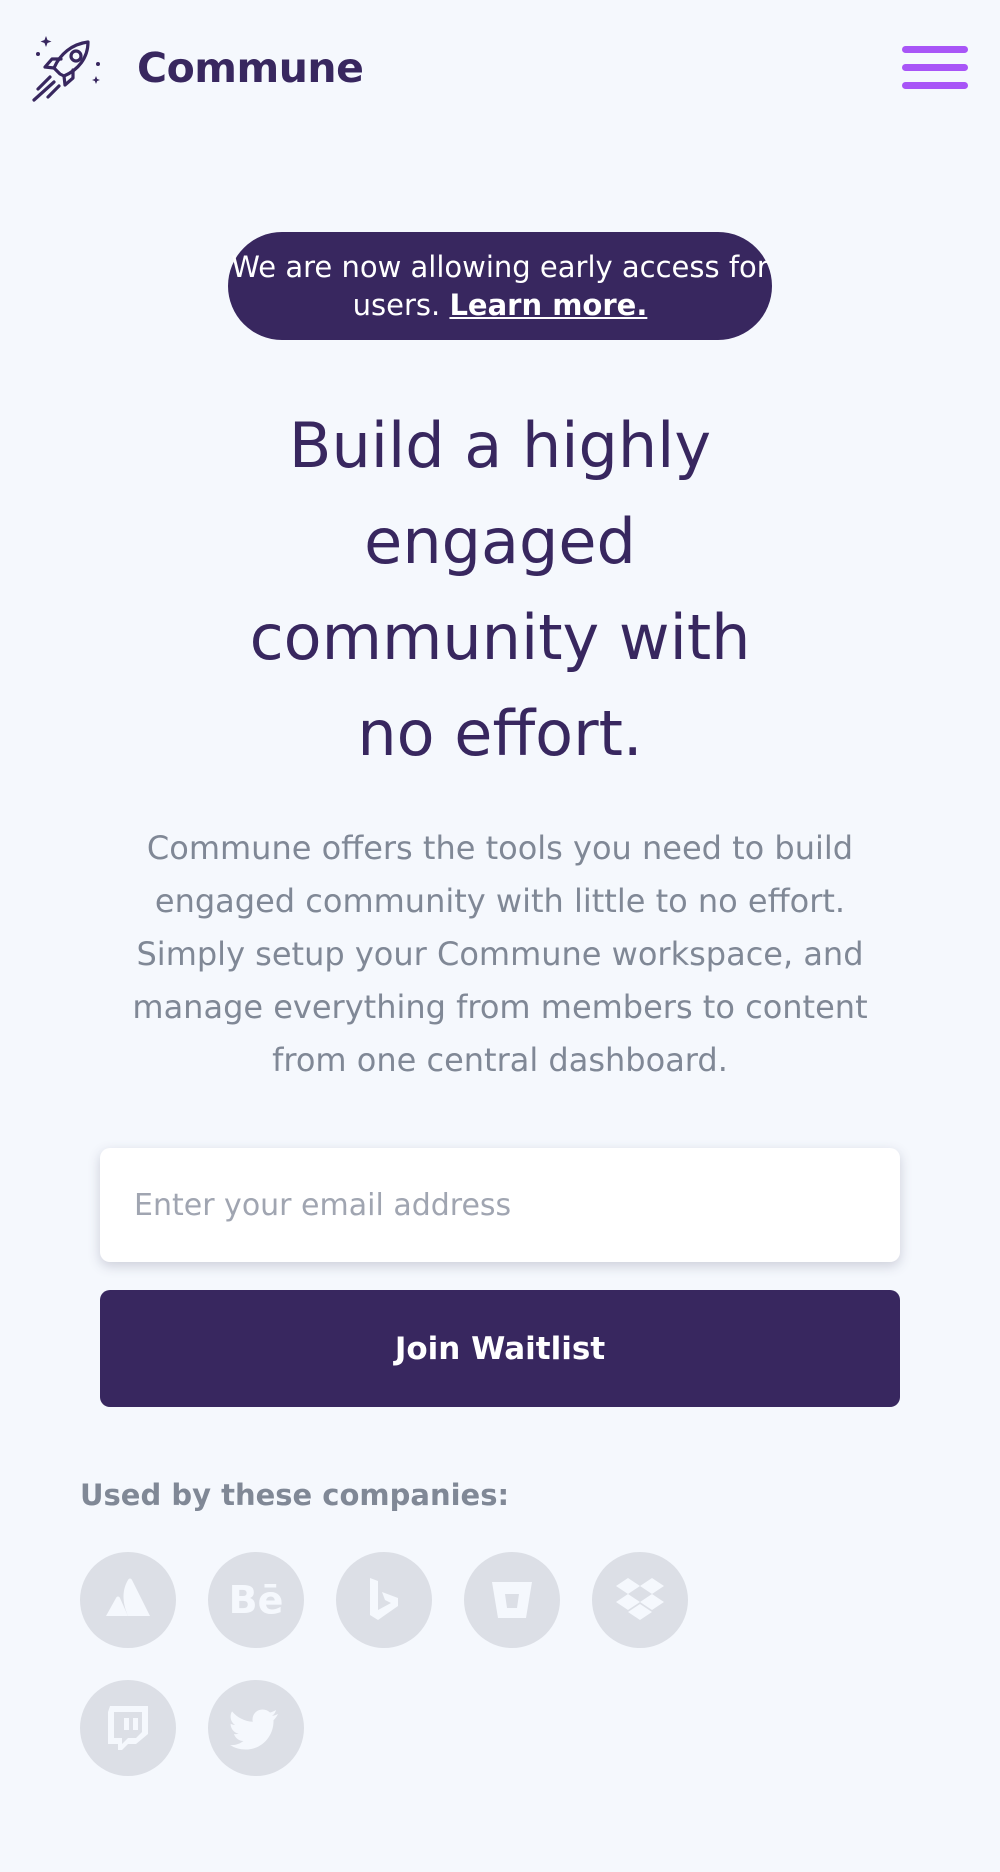 This screenshot has width=1000, height=1872. What do you see at coordinates (295, 1495) in the screenshot?
I see `companies-label: Used by these companies:` at bounding box center [295, 1495].